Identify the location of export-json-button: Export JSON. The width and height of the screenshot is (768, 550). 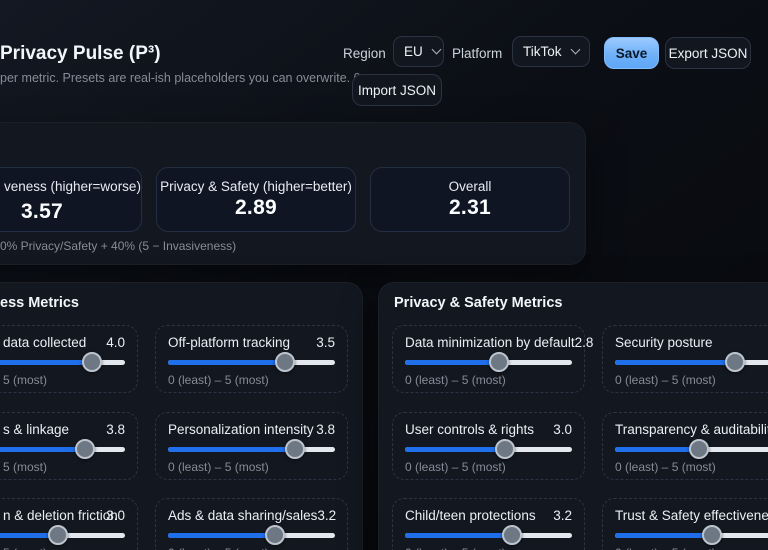
(708, 53).